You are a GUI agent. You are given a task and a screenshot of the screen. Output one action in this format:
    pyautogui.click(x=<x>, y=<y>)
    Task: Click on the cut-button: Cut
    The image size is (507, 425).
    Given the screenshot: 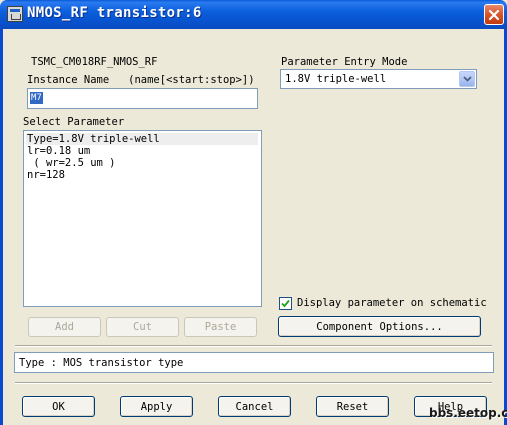 What is the action you would take?
    pyautogui.click(x=142, y=327)
    